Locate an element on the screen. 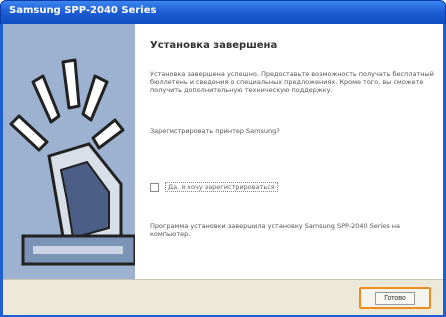 This screenshot has width=446, height=317. finish-button: Готово is located at coordinates (395, 298).